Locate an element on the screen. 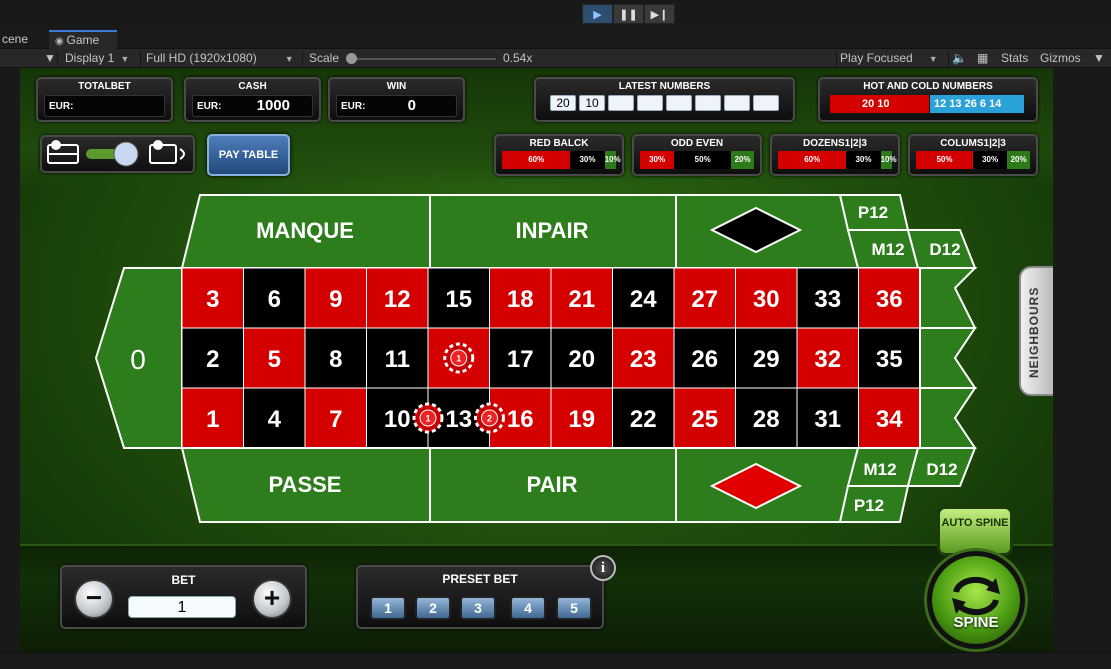 The image size is (1111, 669). preset-bet-button: 4 is located at coordinates (528, 608).